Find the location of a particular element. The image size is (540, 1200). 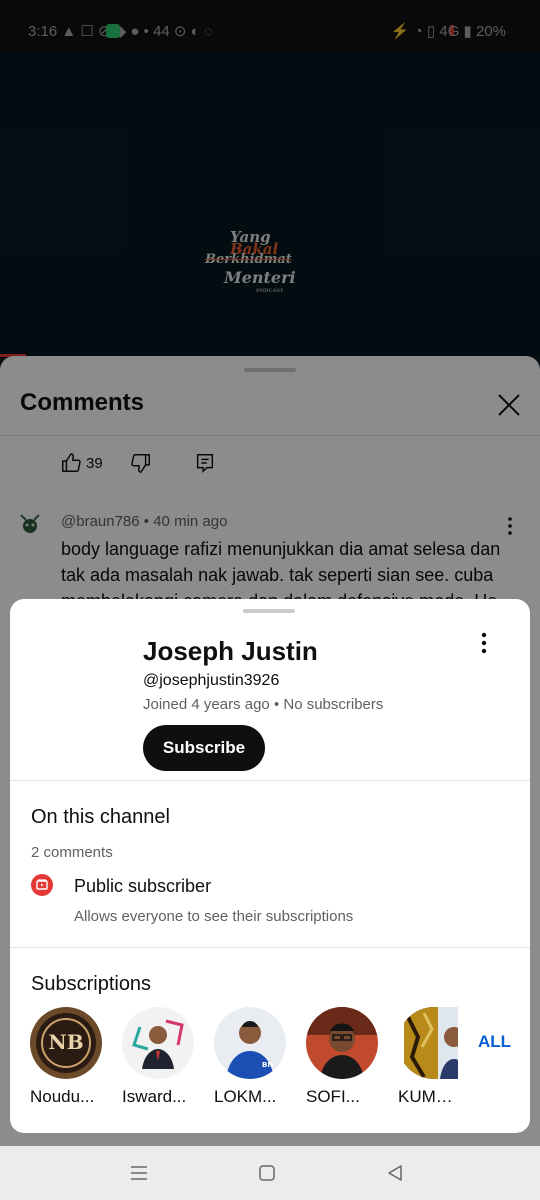

back-button is located at coordinates (395, 1173).